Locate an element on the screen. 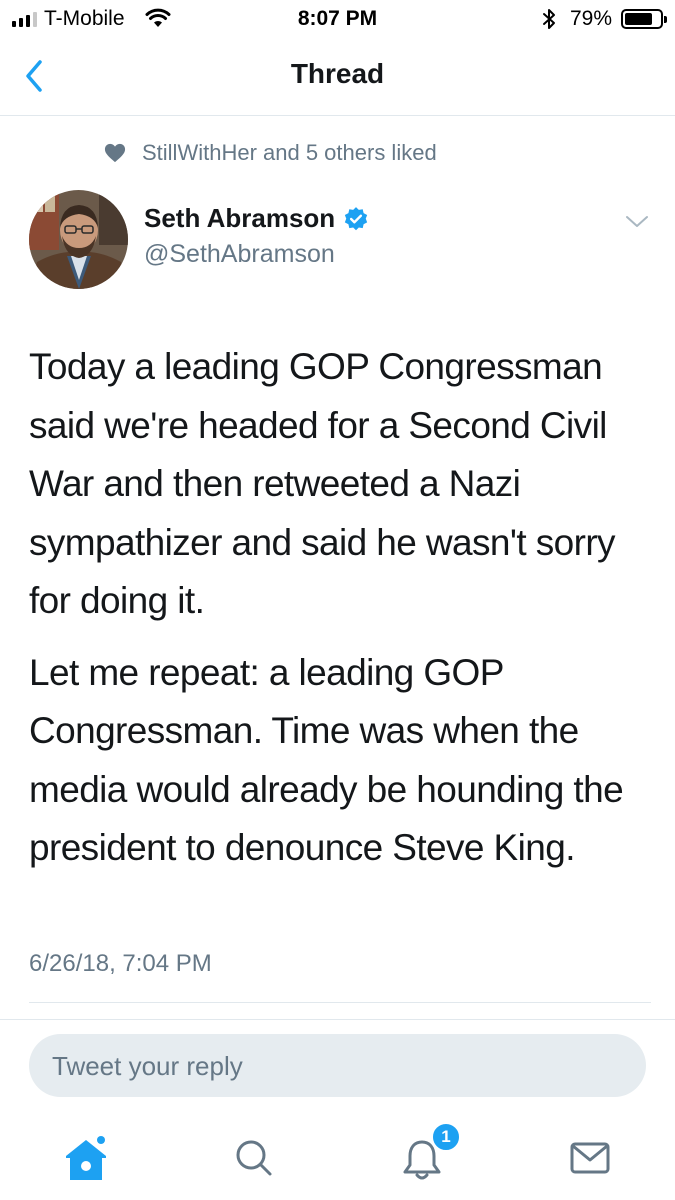 This screenshot has width=675, height=1200. reply-placeholder: Tweet your reply is located at coordinates (147, 1066).